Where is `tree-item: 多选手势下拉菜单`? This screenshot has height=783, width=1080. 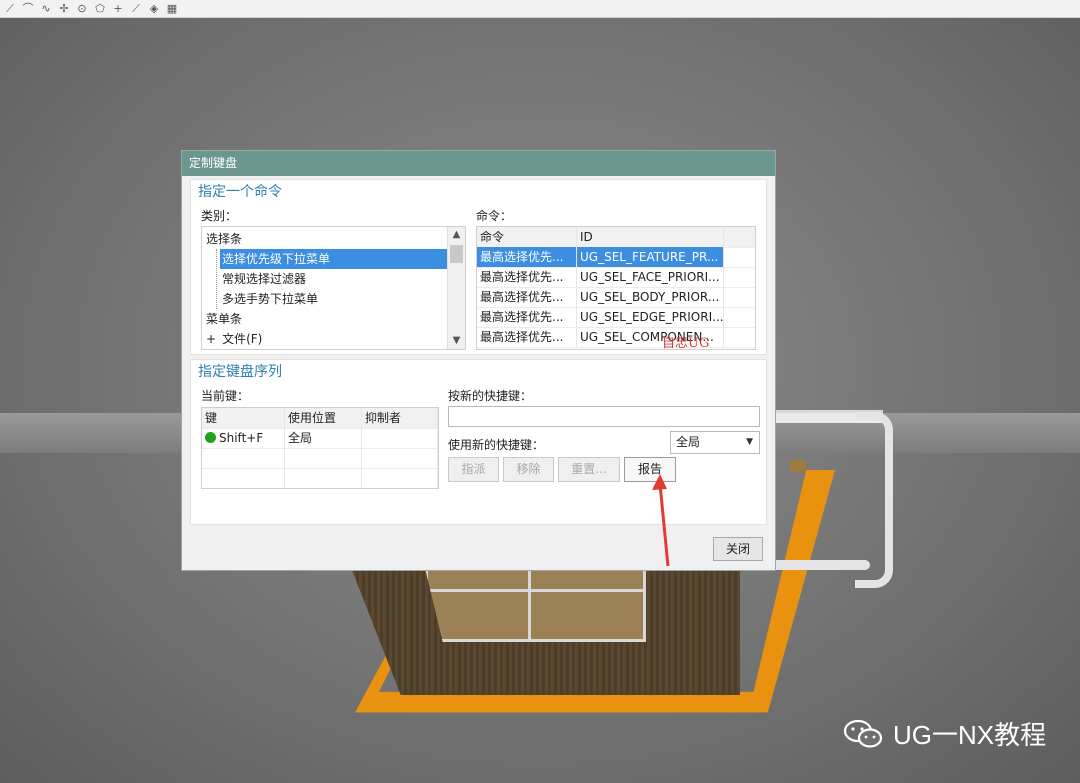
tree-item: 多选手势下拉菜单 is located at coordinates (269, 299).